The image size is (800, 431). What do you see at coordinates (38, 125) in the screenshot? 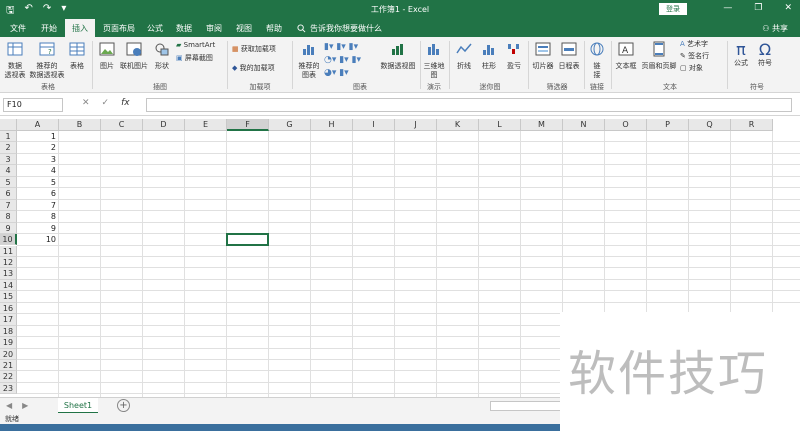
I see `column-header-A: A` at bounding box center [38, 125].